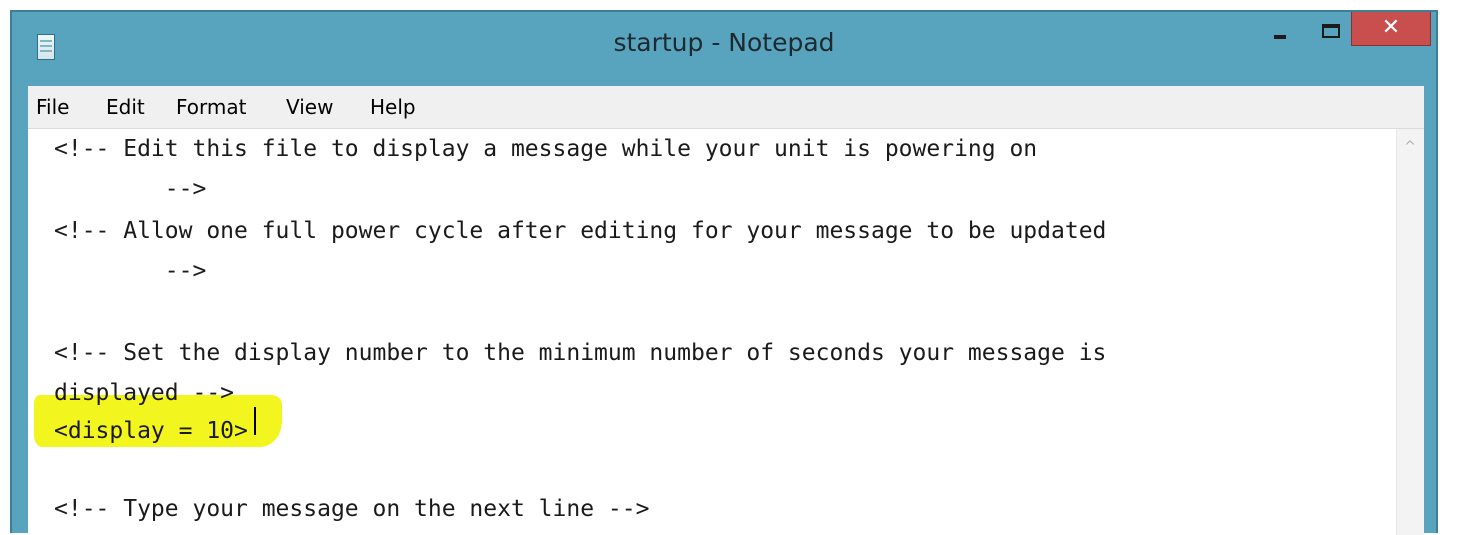 Image resolution: width=1458 pixels, height=535 pixels. I want to click on maximize-button, so click(1331, 29).